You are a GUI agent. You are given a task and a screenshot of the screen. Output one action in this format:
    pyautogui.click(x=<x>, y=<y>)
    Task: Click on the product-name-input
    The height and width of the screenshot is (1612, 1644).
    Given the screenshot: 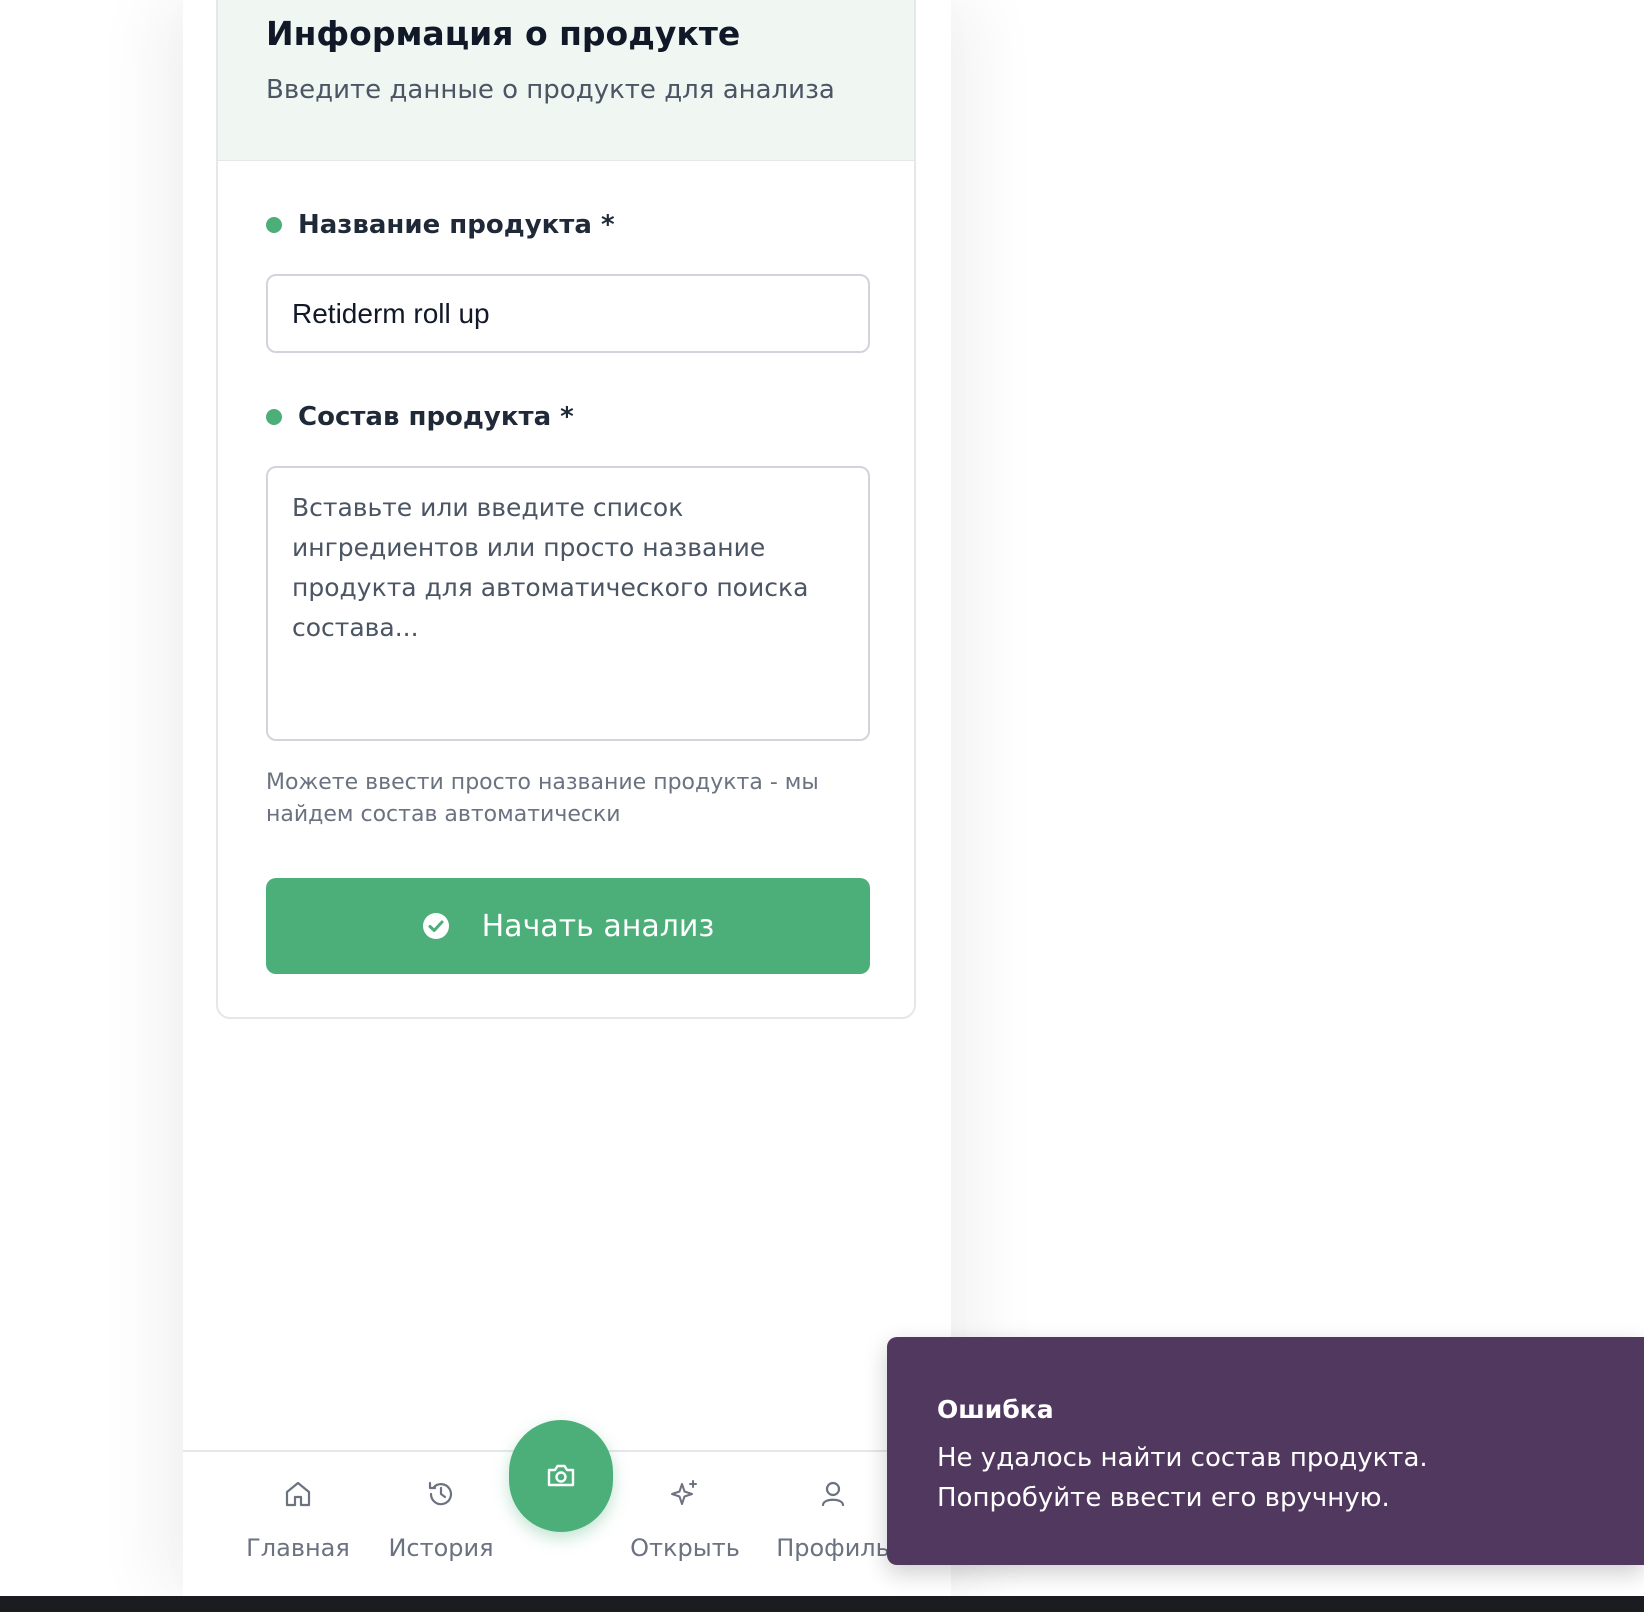 What is the action you would take?
    pyautogui.click(x=568, y=313)
    